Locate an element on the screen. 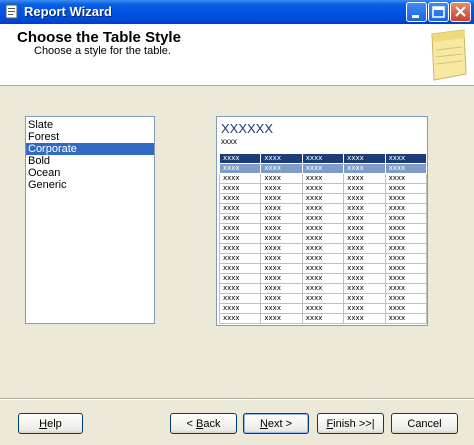 The width and height of the screenshot is (474, 445). style-item-forest: Forest is located at coordinates (90, 137).